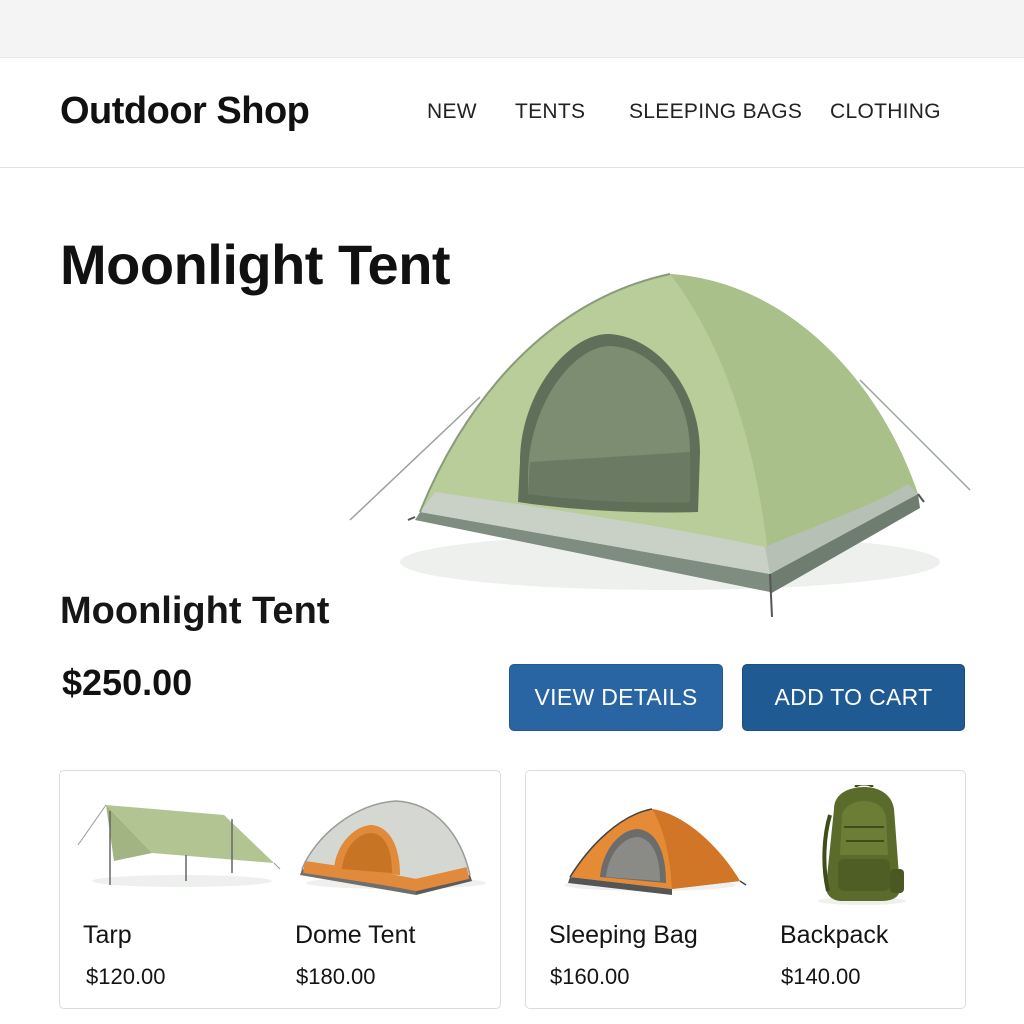  I want to click on related-item-name: Sleeping Bag, so click(623, 935).